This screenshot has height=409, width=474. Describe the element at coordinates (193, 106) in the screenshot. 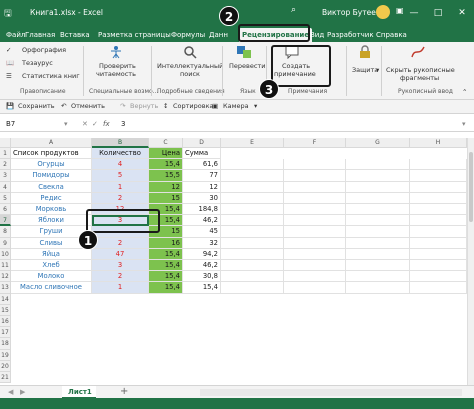

I see `sort-button: Сортировка` at that location.